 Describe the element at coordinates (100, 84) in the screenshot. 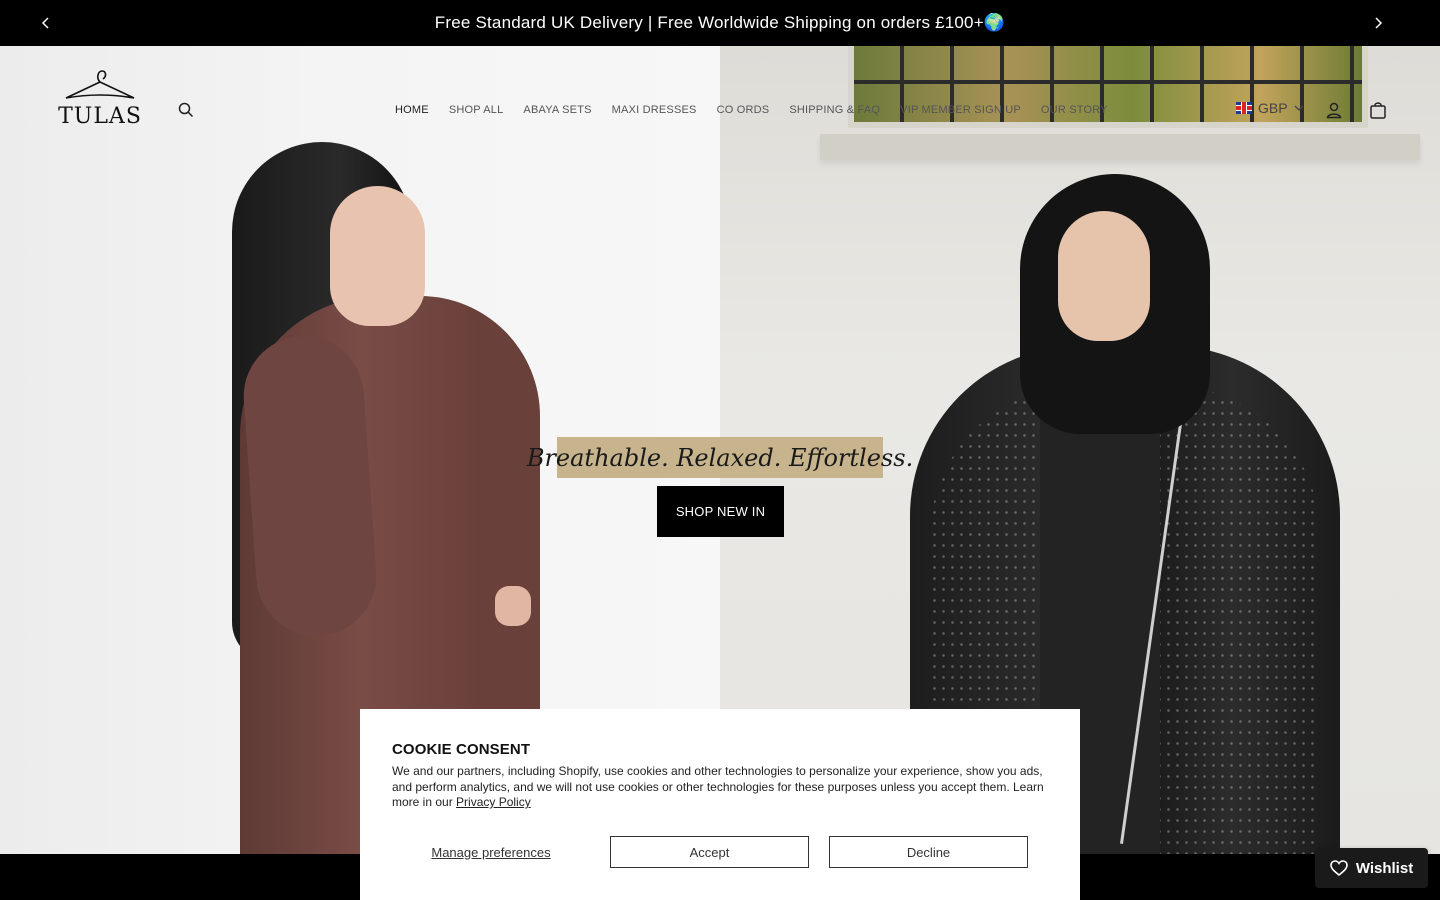

I see `hanger-icon` at that location.